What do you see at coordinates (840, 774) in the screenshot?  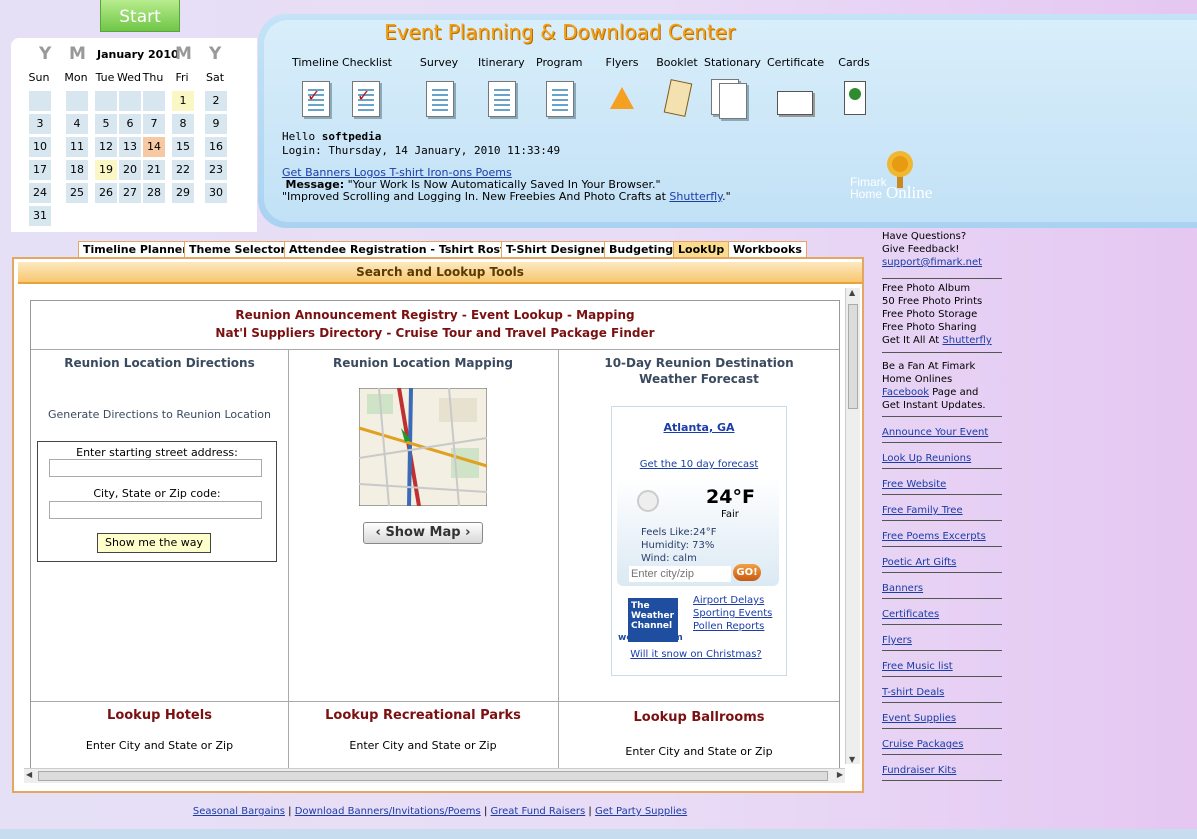 I see `scroll-right-icon: ▶` at bounding box center [840, 774].